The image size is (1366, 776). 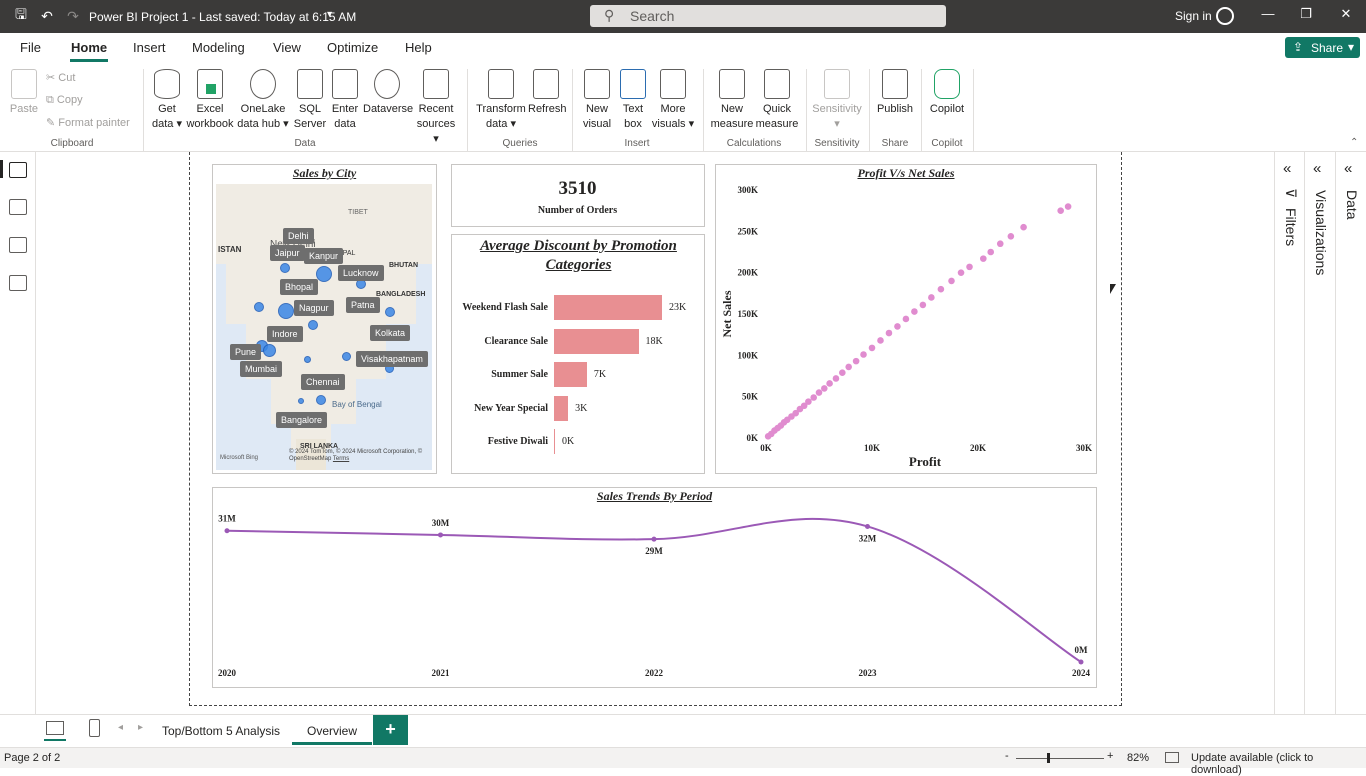 What do you see at coordinates (777, 100) in the screenshot?
I see `quick-measure-button: Quick measure` at bounding box center [777, 100].